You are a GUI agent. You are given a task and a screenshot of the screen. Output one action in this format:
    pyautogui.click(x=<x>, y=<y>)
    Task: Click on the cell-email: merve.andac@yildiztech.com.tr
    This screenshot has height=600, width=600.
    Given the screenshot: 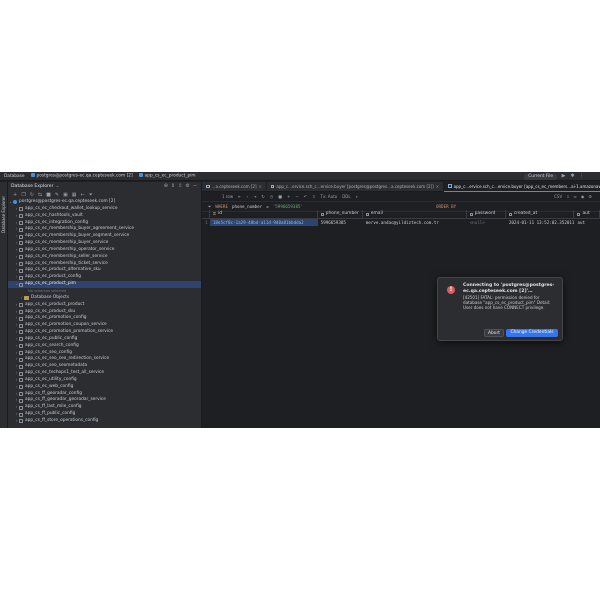 What is the action you would take?
    pyautogui.click(x=415, y=222)
    